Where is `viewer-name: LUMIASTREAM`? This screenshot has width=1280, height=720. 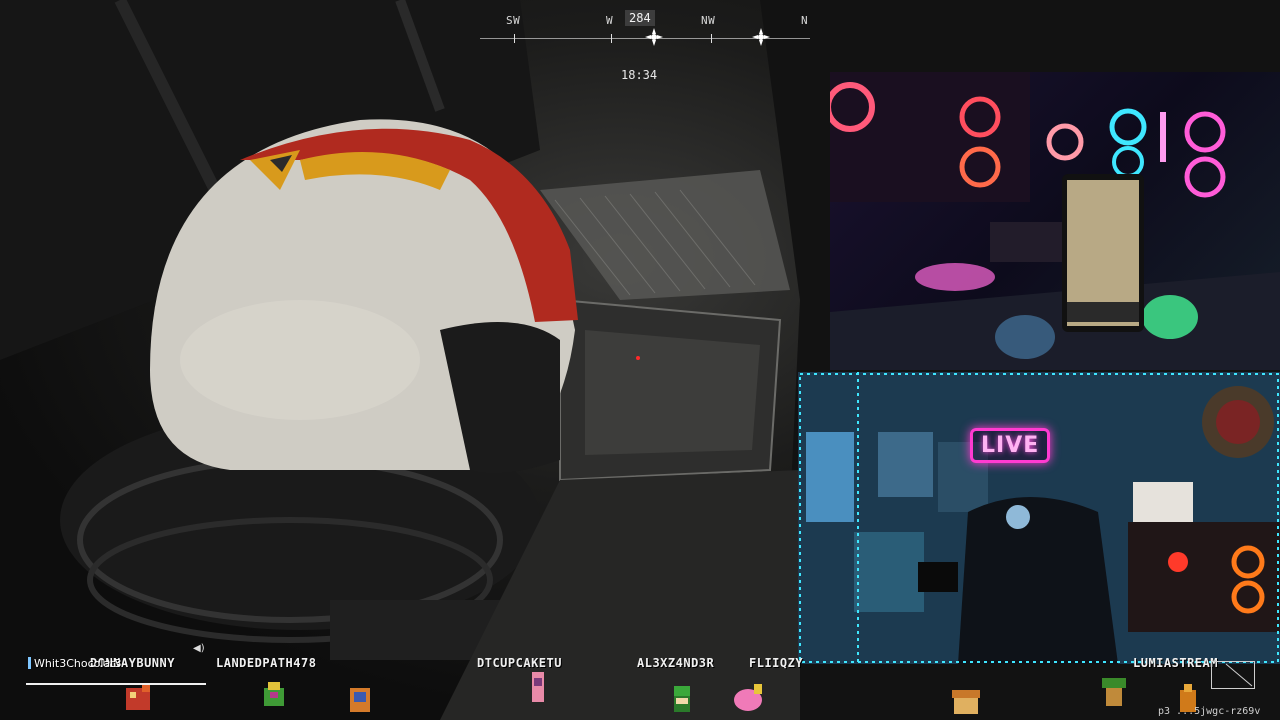
viewer-name: LUMIASTREAM is located at coordinates (1175, 663).